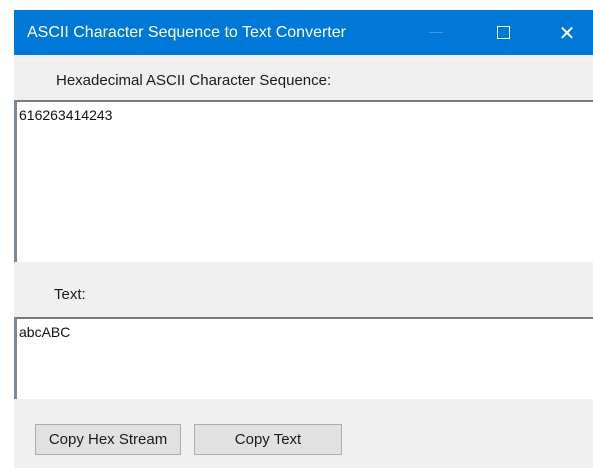 Image resolution: width=593 pixels, height=468 pixels. I want to click on maximize-icon, so click(503, 32).